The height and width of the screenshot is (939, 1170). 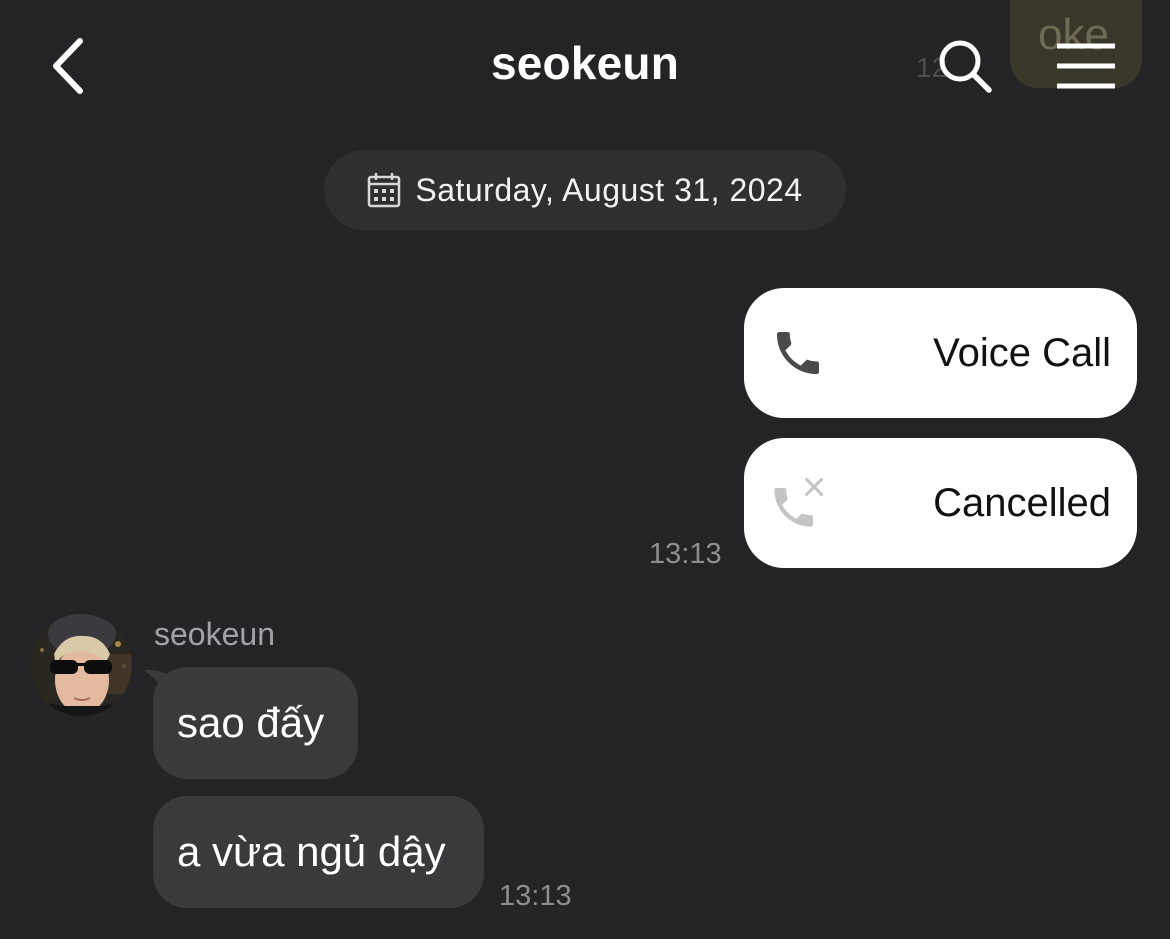 I want to click on incoming-message-bubble: a vừa ngủ dậy, so click(x=318, y=852).